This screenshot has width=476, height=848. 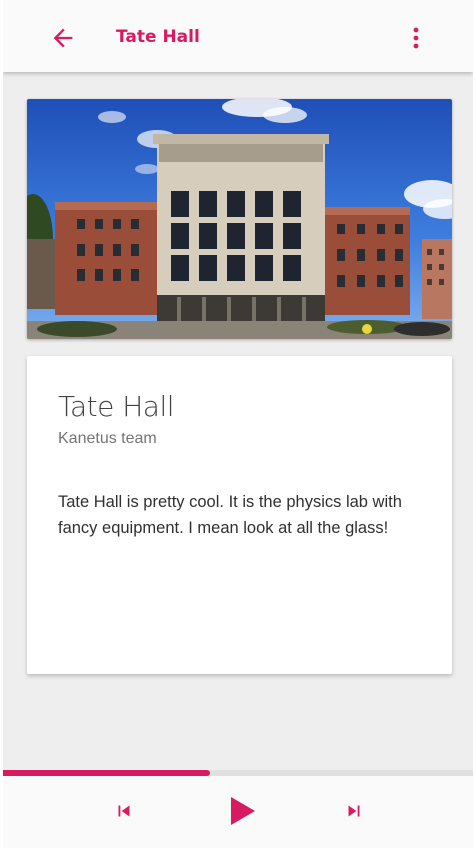 I want to click on skip-previous-icon, so click(x=124, y=811).